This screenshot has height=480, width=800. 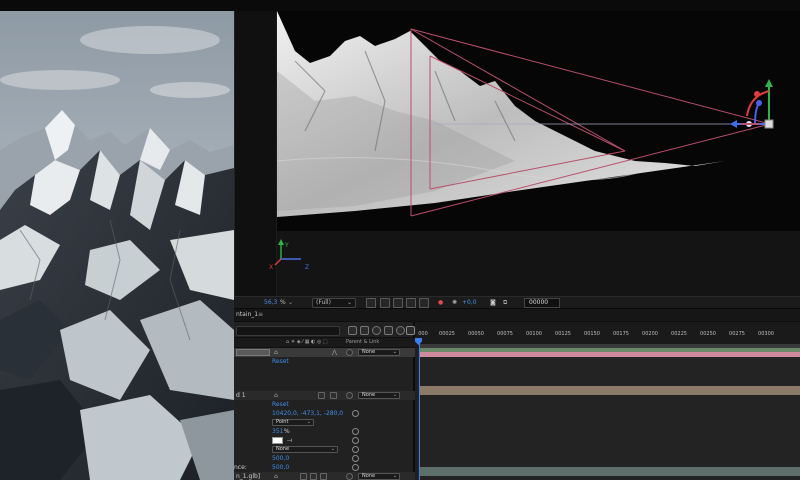 What do you see at coordinates (609, 354) in the screenshot?
I see `layer-track-bar-pink` at bounding box center [609, 354].